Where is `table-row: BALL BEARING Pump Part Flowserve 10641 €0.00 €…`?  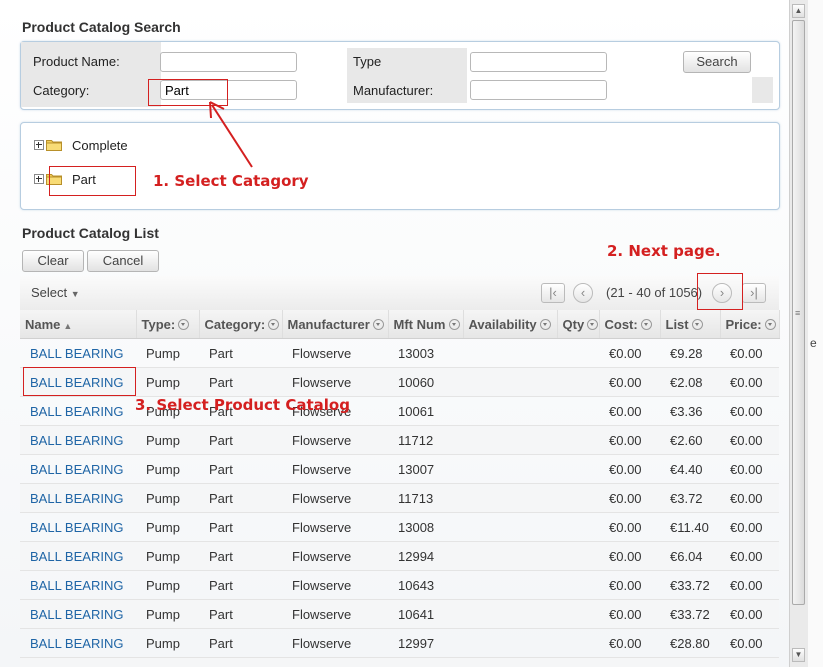
table-row: BALL BEARING Pump Part Flowserve 10641 €0.00 €… is located at coordinates (399, 614).